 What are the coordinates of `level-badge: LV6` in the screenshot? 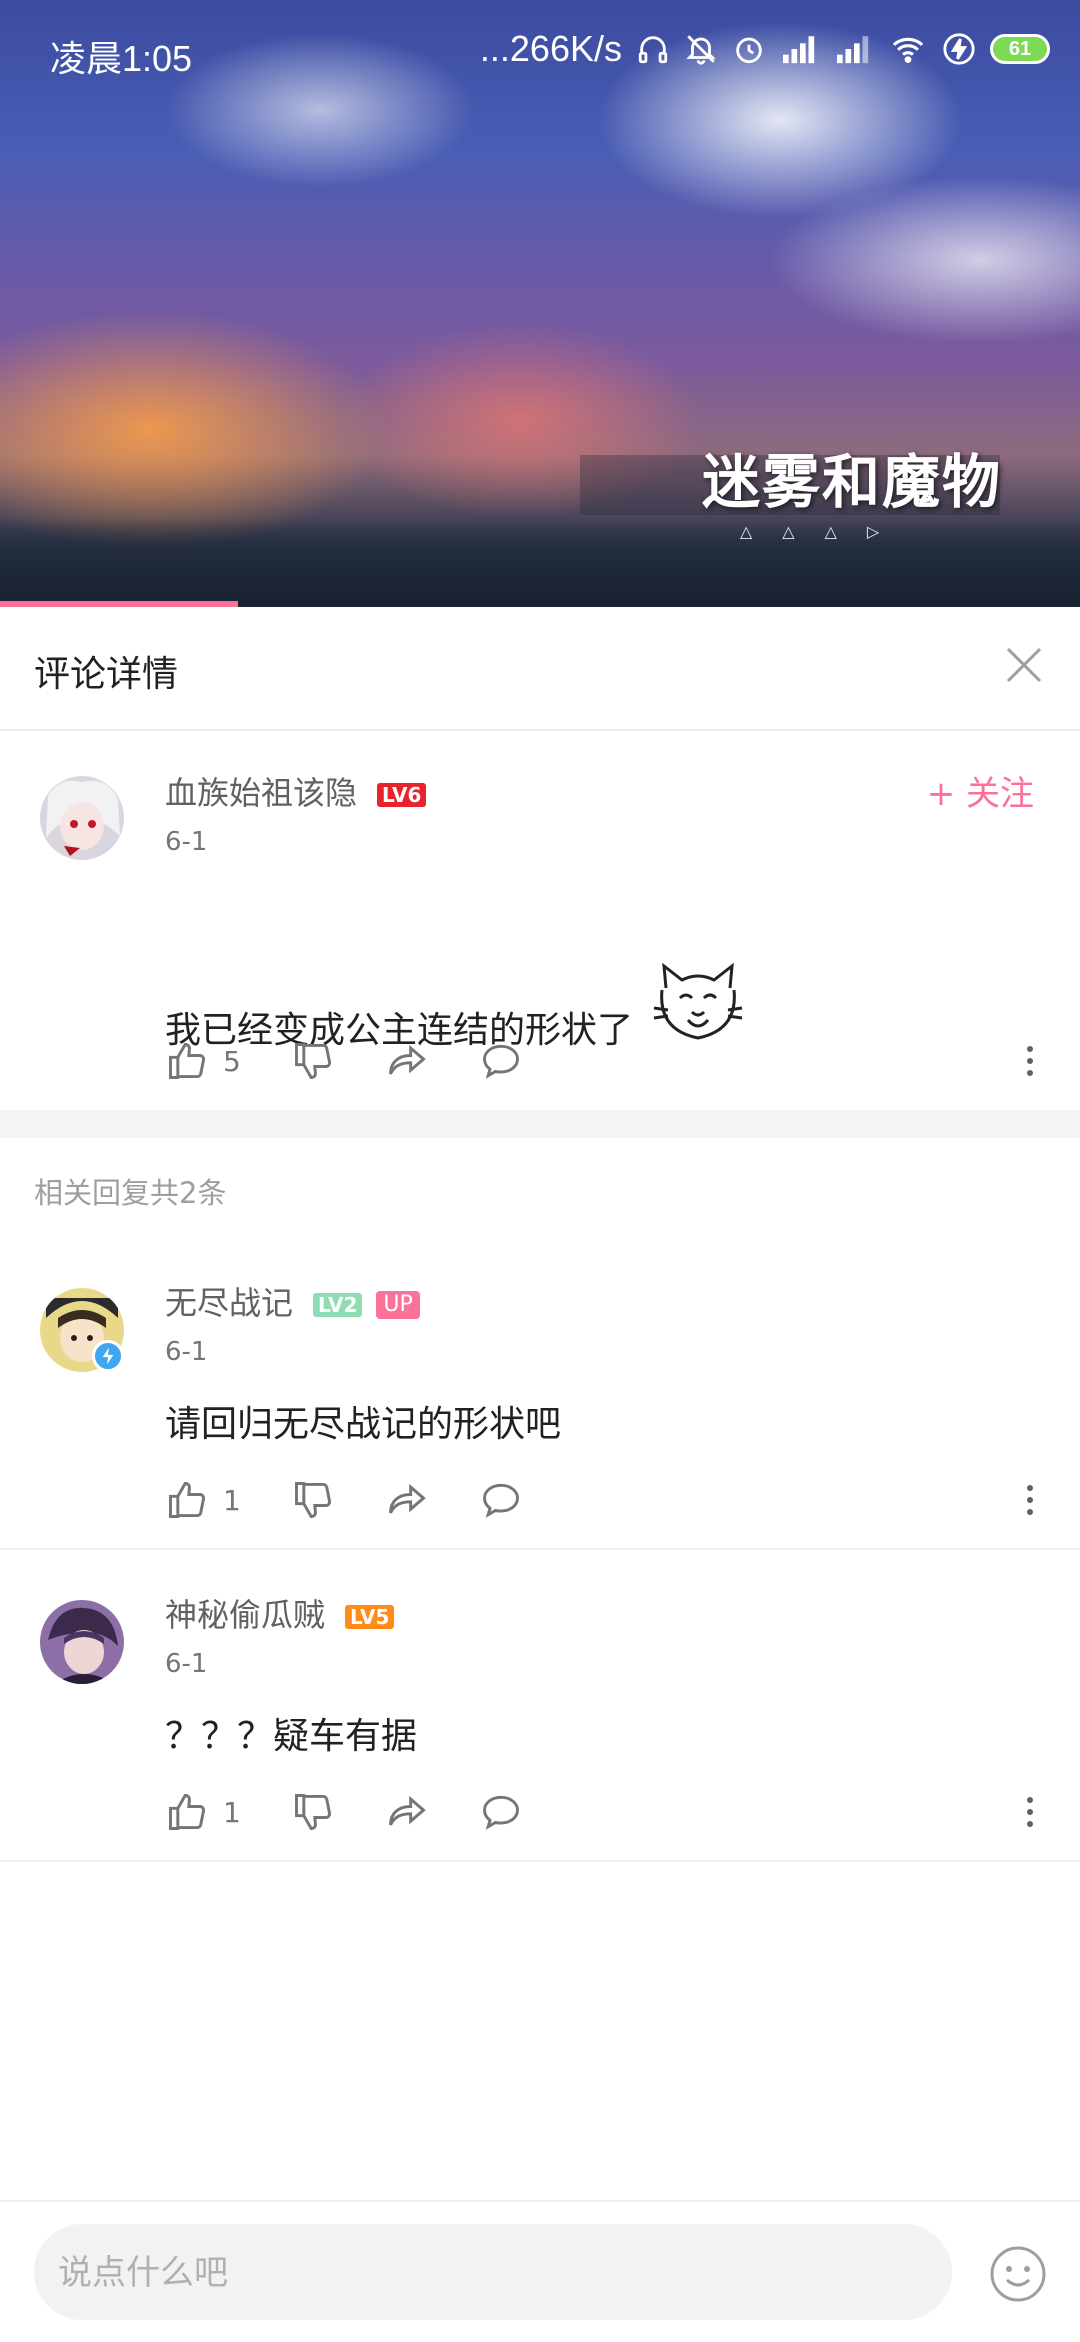 It's located at (402, 795).